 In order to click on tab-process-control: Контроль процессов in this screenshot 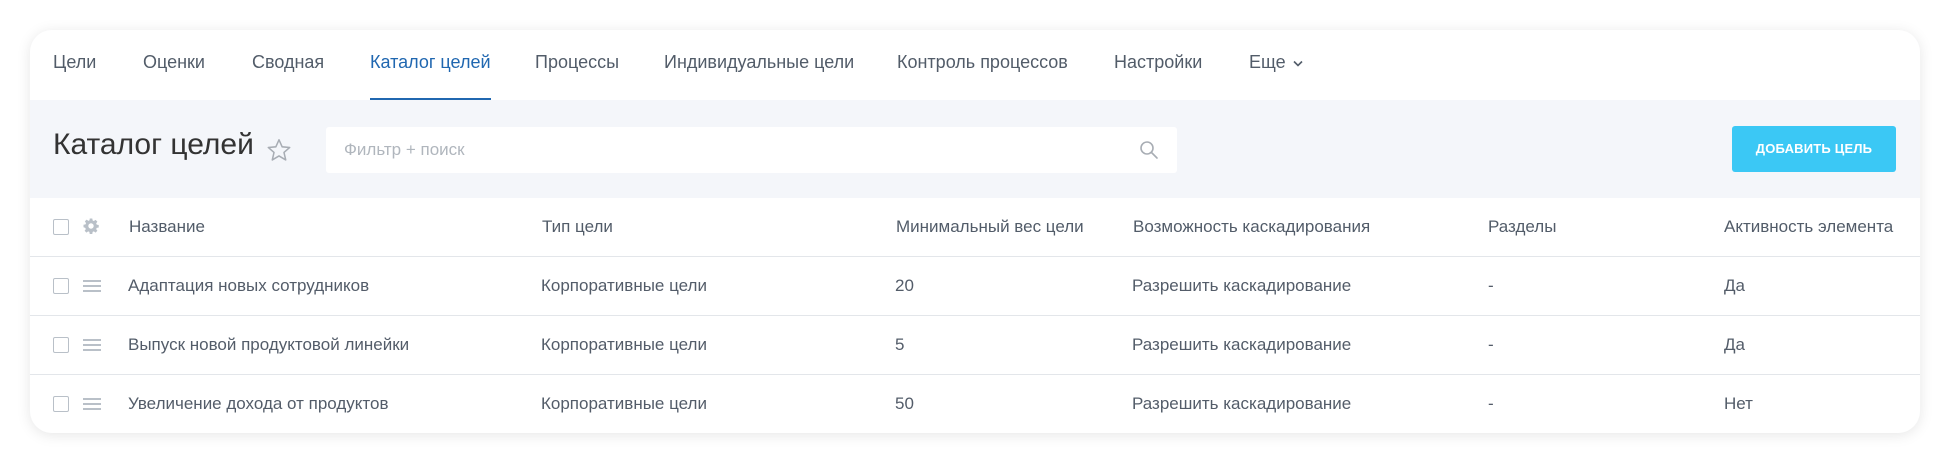, I will do `click(982, 65)`.